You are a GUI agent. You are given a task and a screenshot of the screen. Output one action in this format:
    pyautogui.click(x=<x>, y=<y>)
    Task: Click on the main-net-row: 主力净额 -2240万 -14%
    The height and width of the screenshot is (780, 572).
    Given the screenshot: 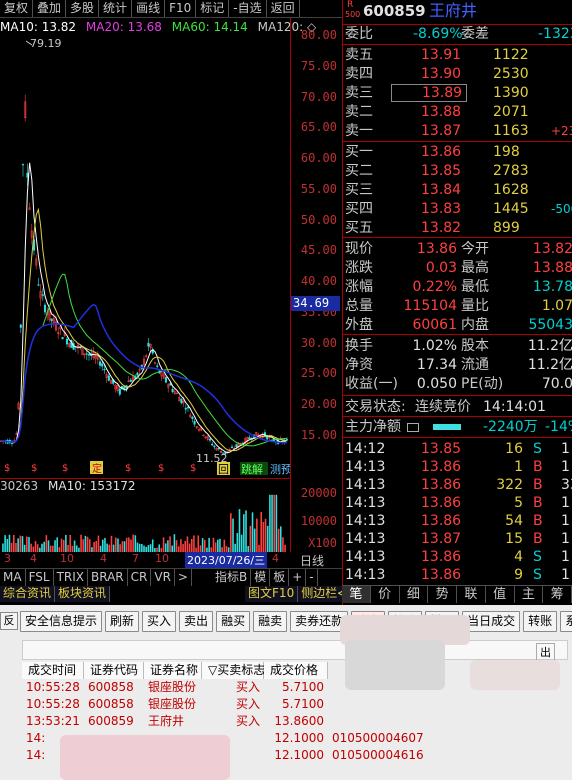 What is the action you would take?
    pyautogui.click(x=457, y=427)
    